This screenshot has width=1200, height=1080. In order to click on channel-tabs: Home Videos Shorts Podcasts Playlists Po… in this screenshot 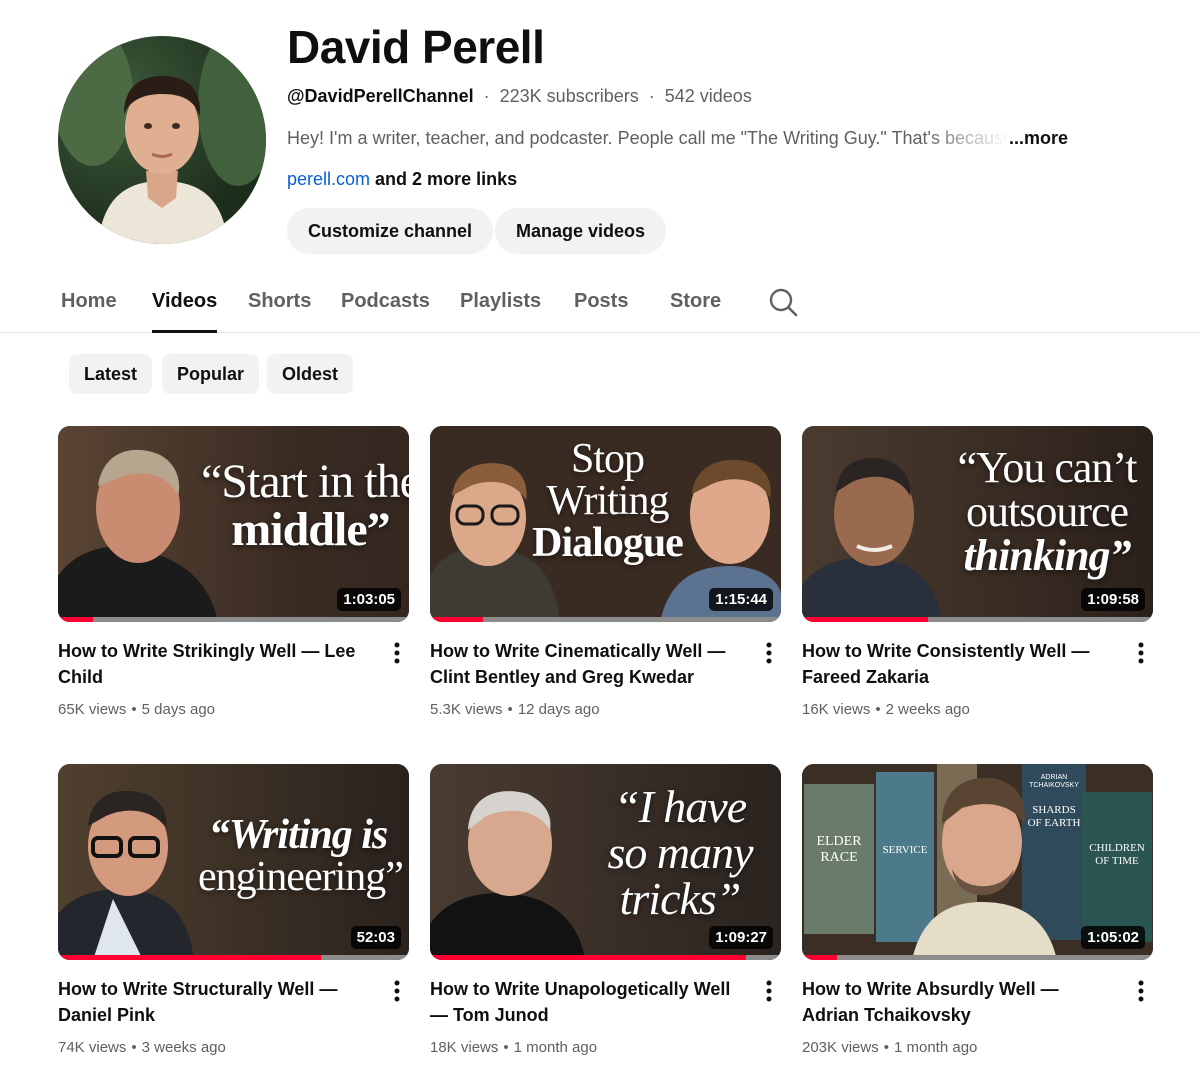, I will do `click(600, 301)`.